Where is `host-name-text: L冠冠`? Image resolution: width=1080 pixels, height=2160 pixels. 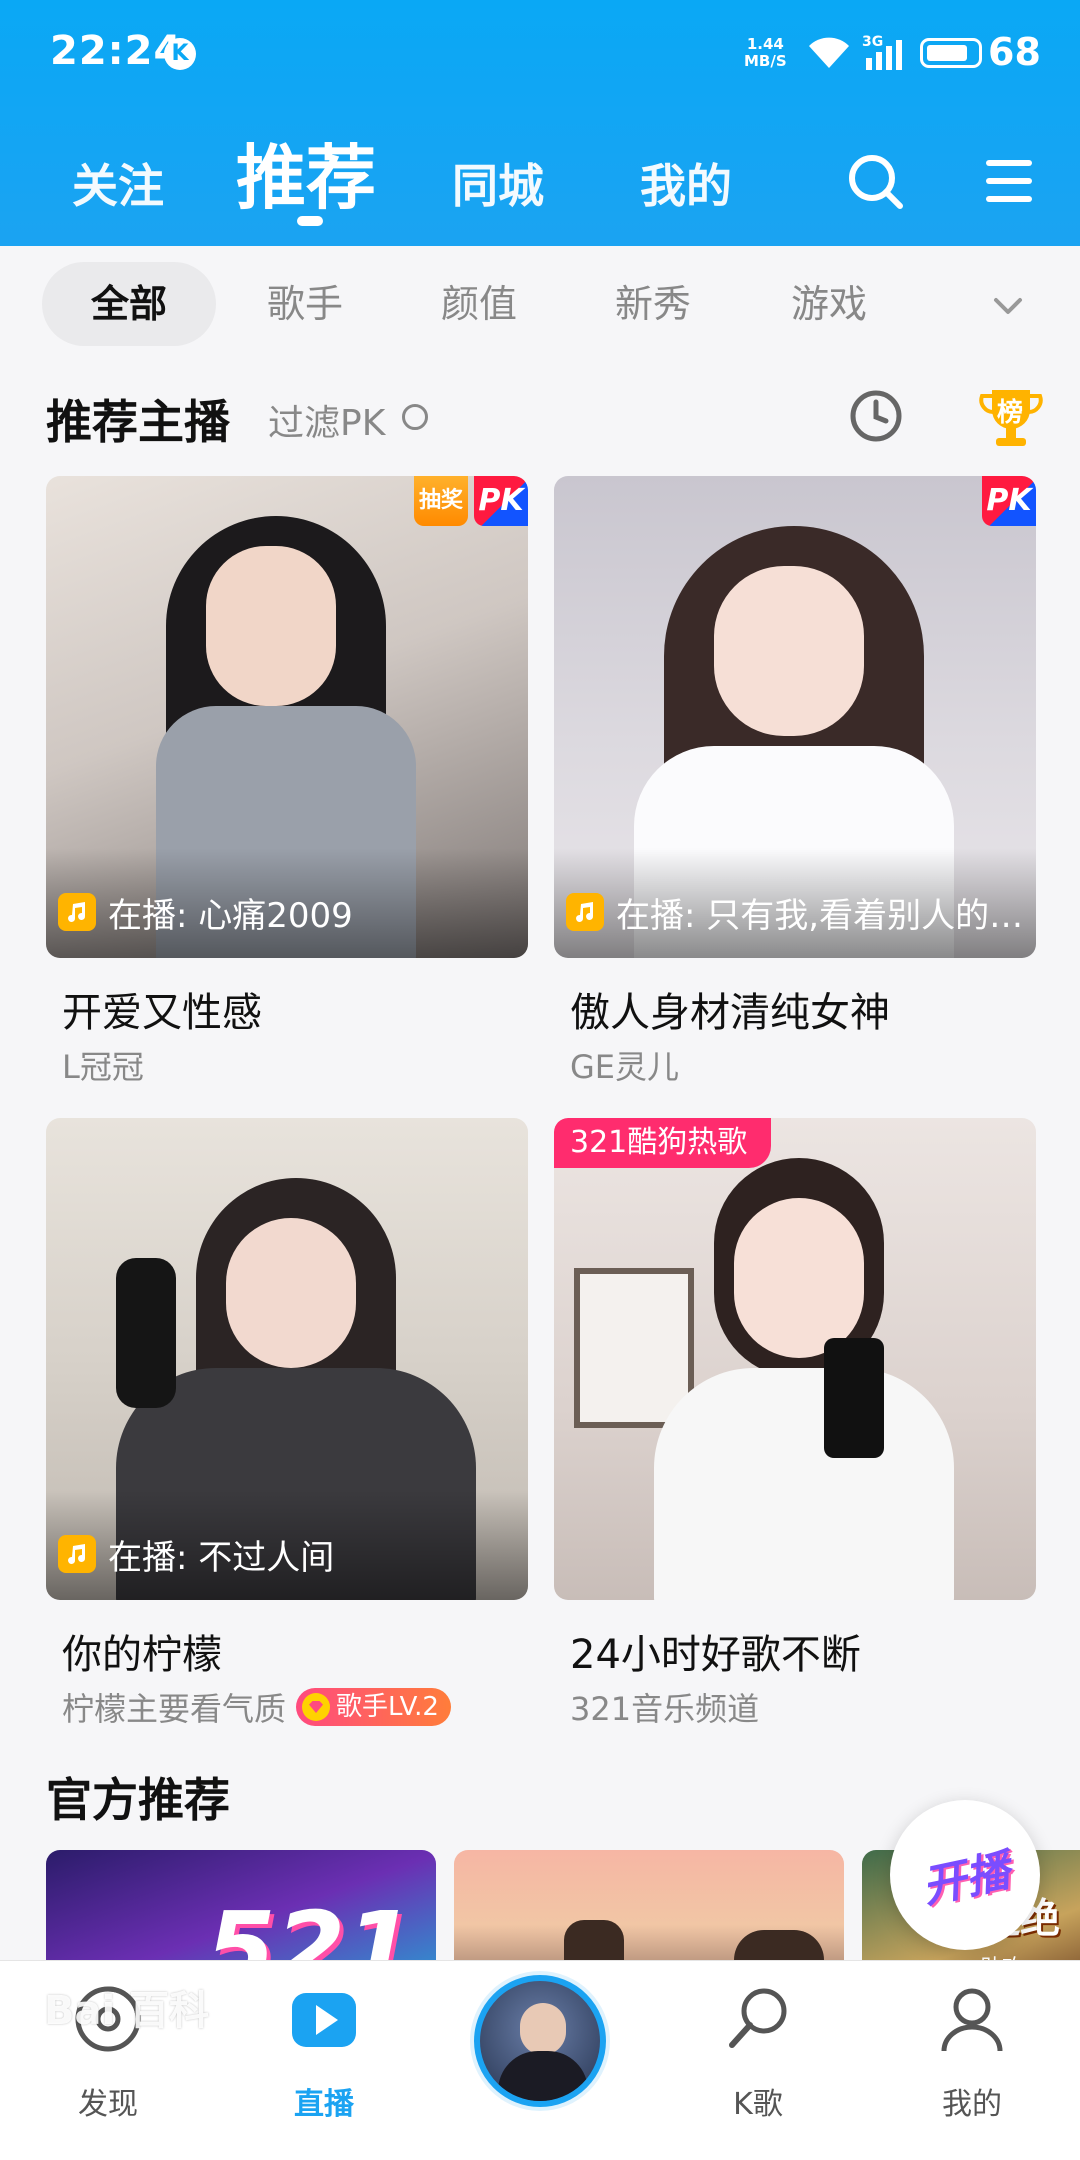 host-name-text: L冠冠 is located at coordinates (103, 1067).